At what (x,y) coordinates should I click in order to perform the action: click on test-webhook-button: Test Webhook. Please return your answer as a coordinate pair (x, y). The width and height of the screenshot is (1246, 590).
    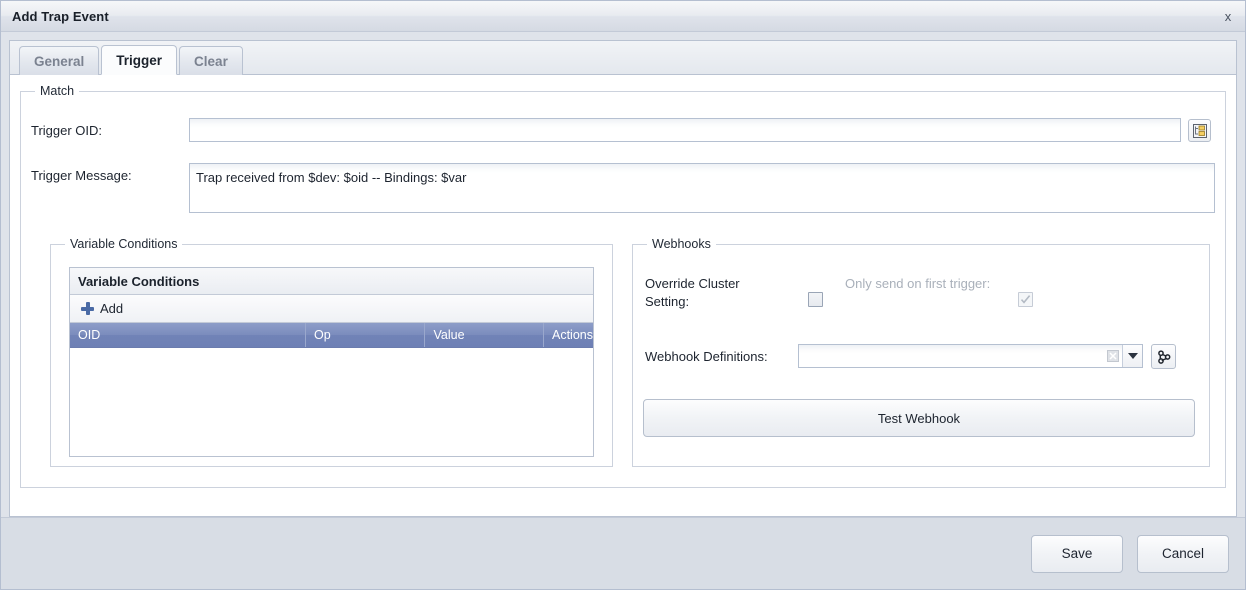
    Looking at the image, I should click on (919, 418).